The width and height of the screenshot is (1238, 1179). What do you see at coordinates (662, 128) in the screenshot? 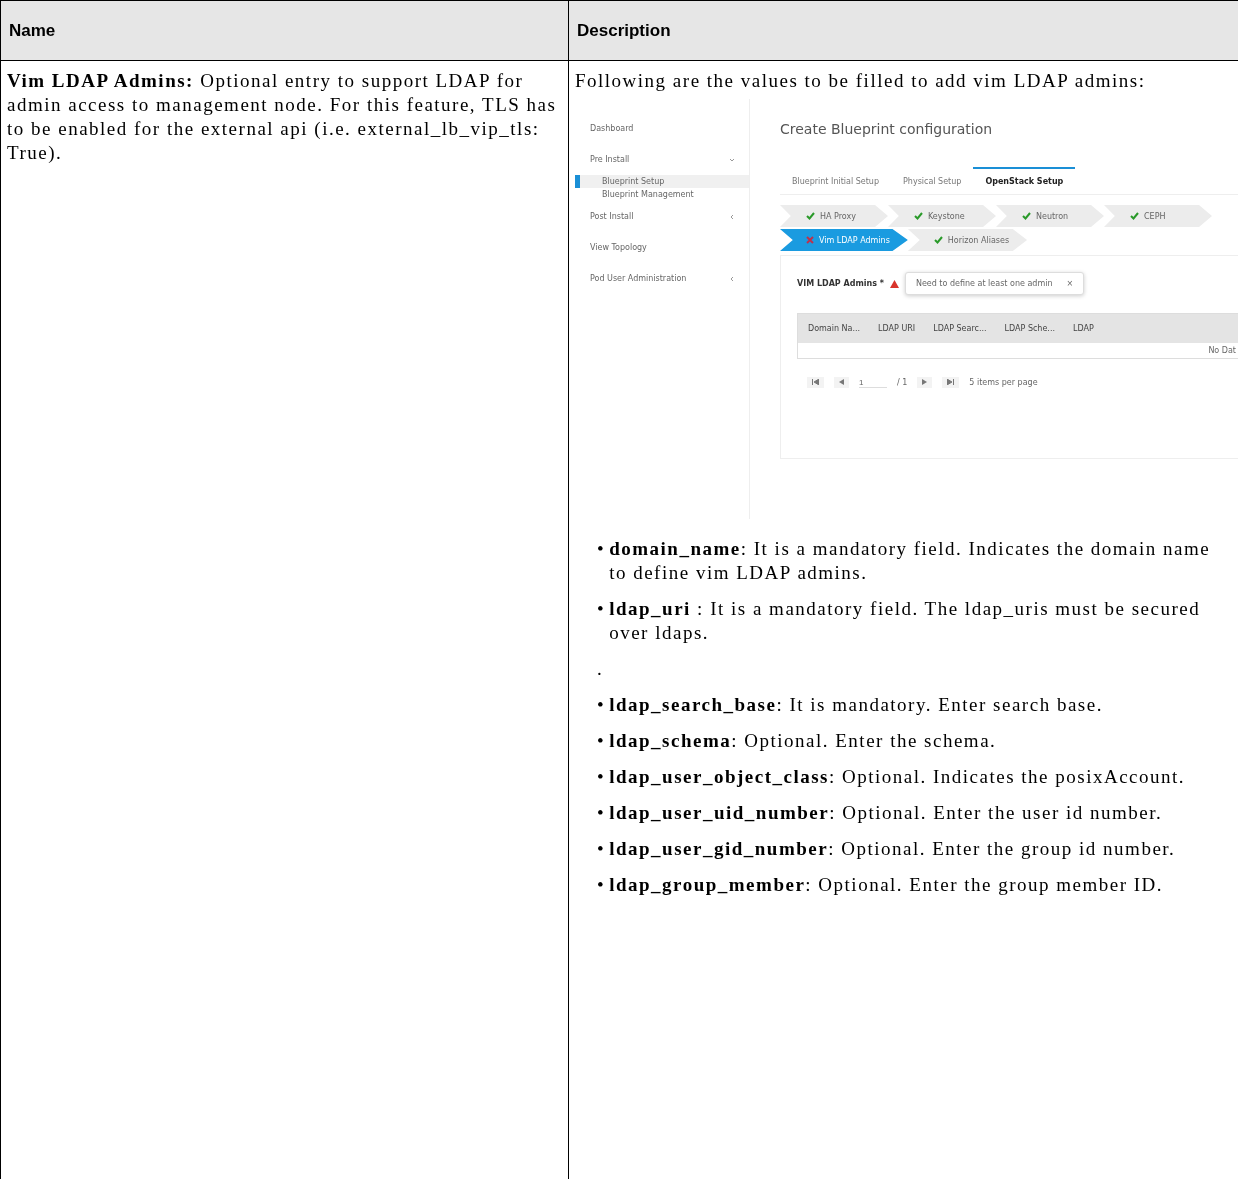
I see `sidebar-item: Dashboard` at bounding box center [662, 128].